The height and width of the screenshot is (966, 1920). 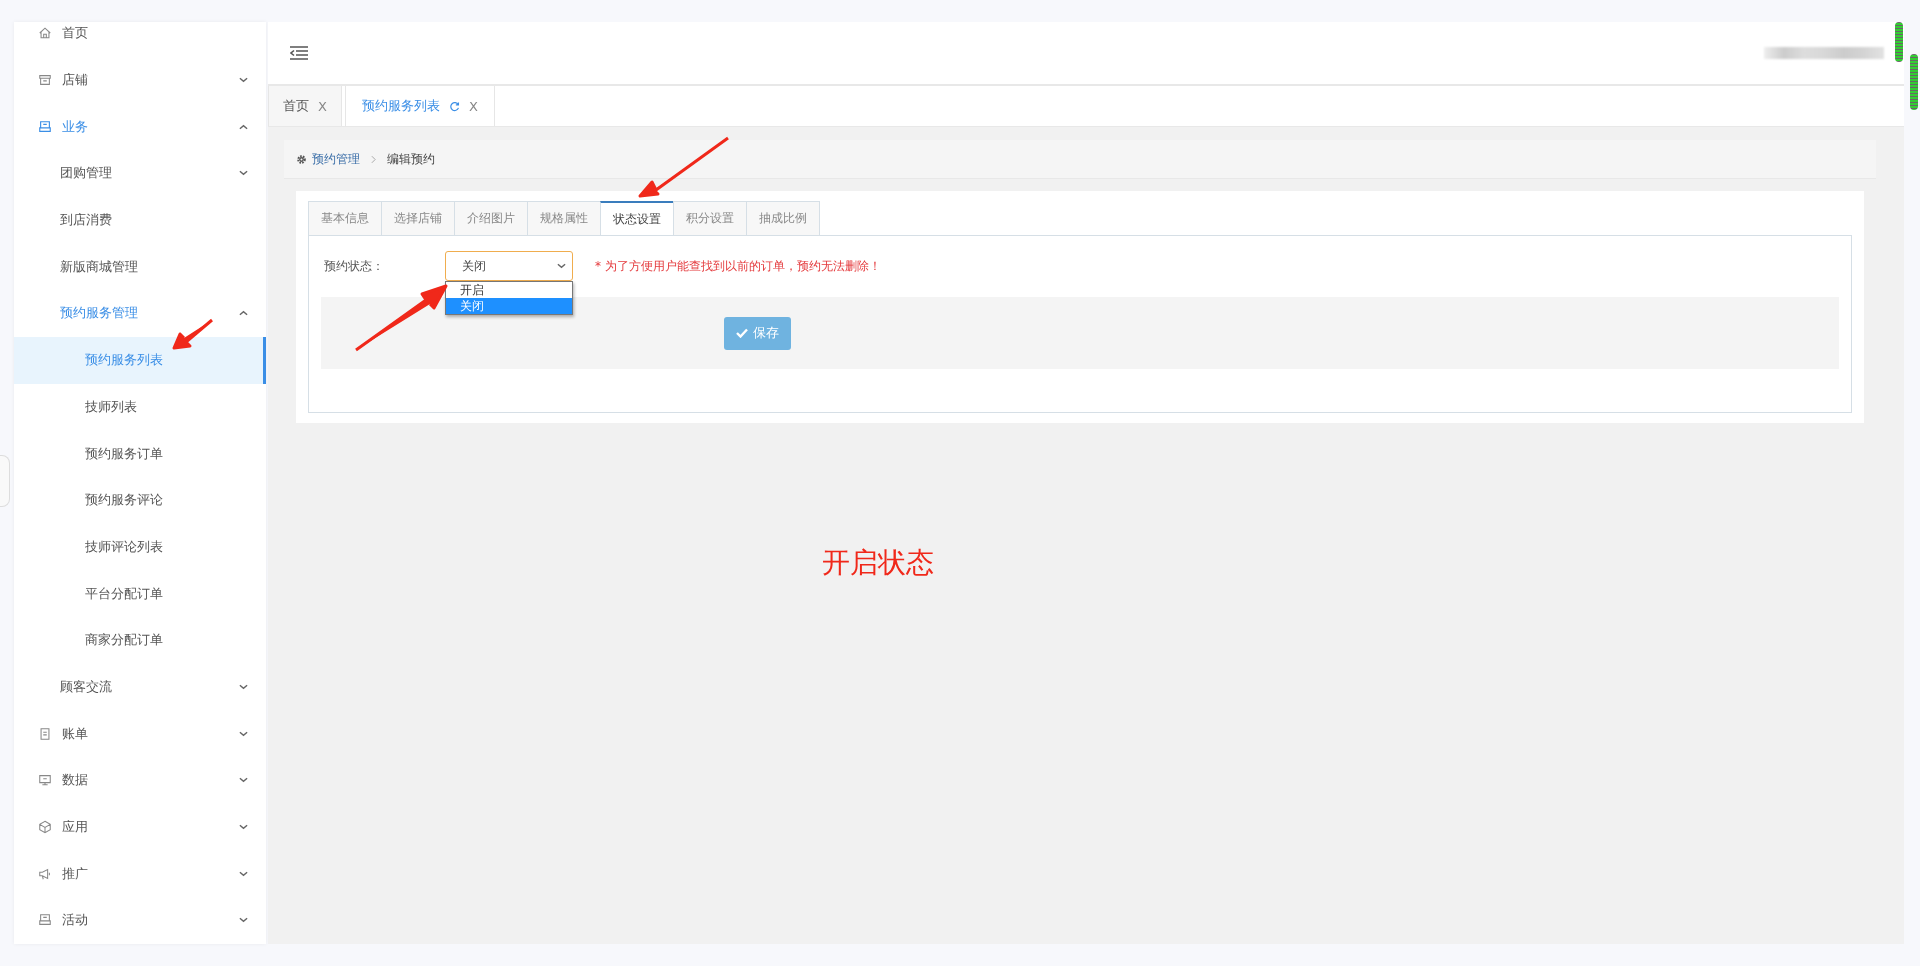 I want to click on dropdown-option: 开启, so click(x=509, y=290).